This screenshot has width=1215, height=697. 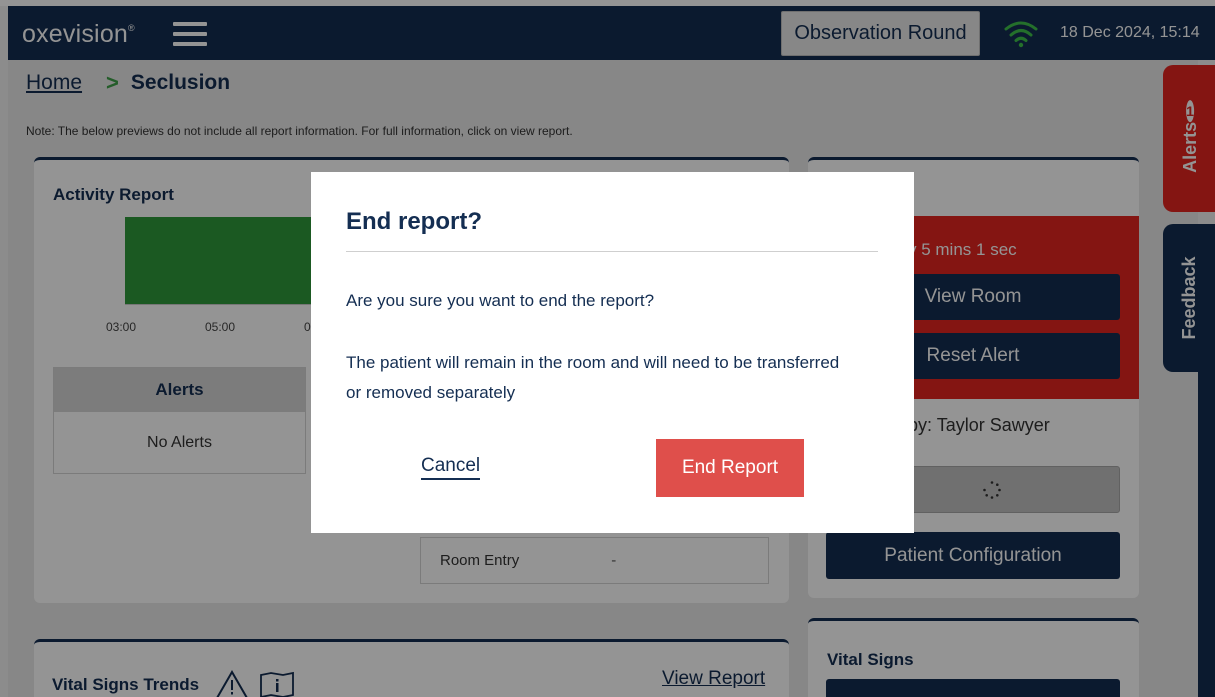 I want to click on dialog-question: Are you sure you want to end the report?, so click(x=500, y=300).